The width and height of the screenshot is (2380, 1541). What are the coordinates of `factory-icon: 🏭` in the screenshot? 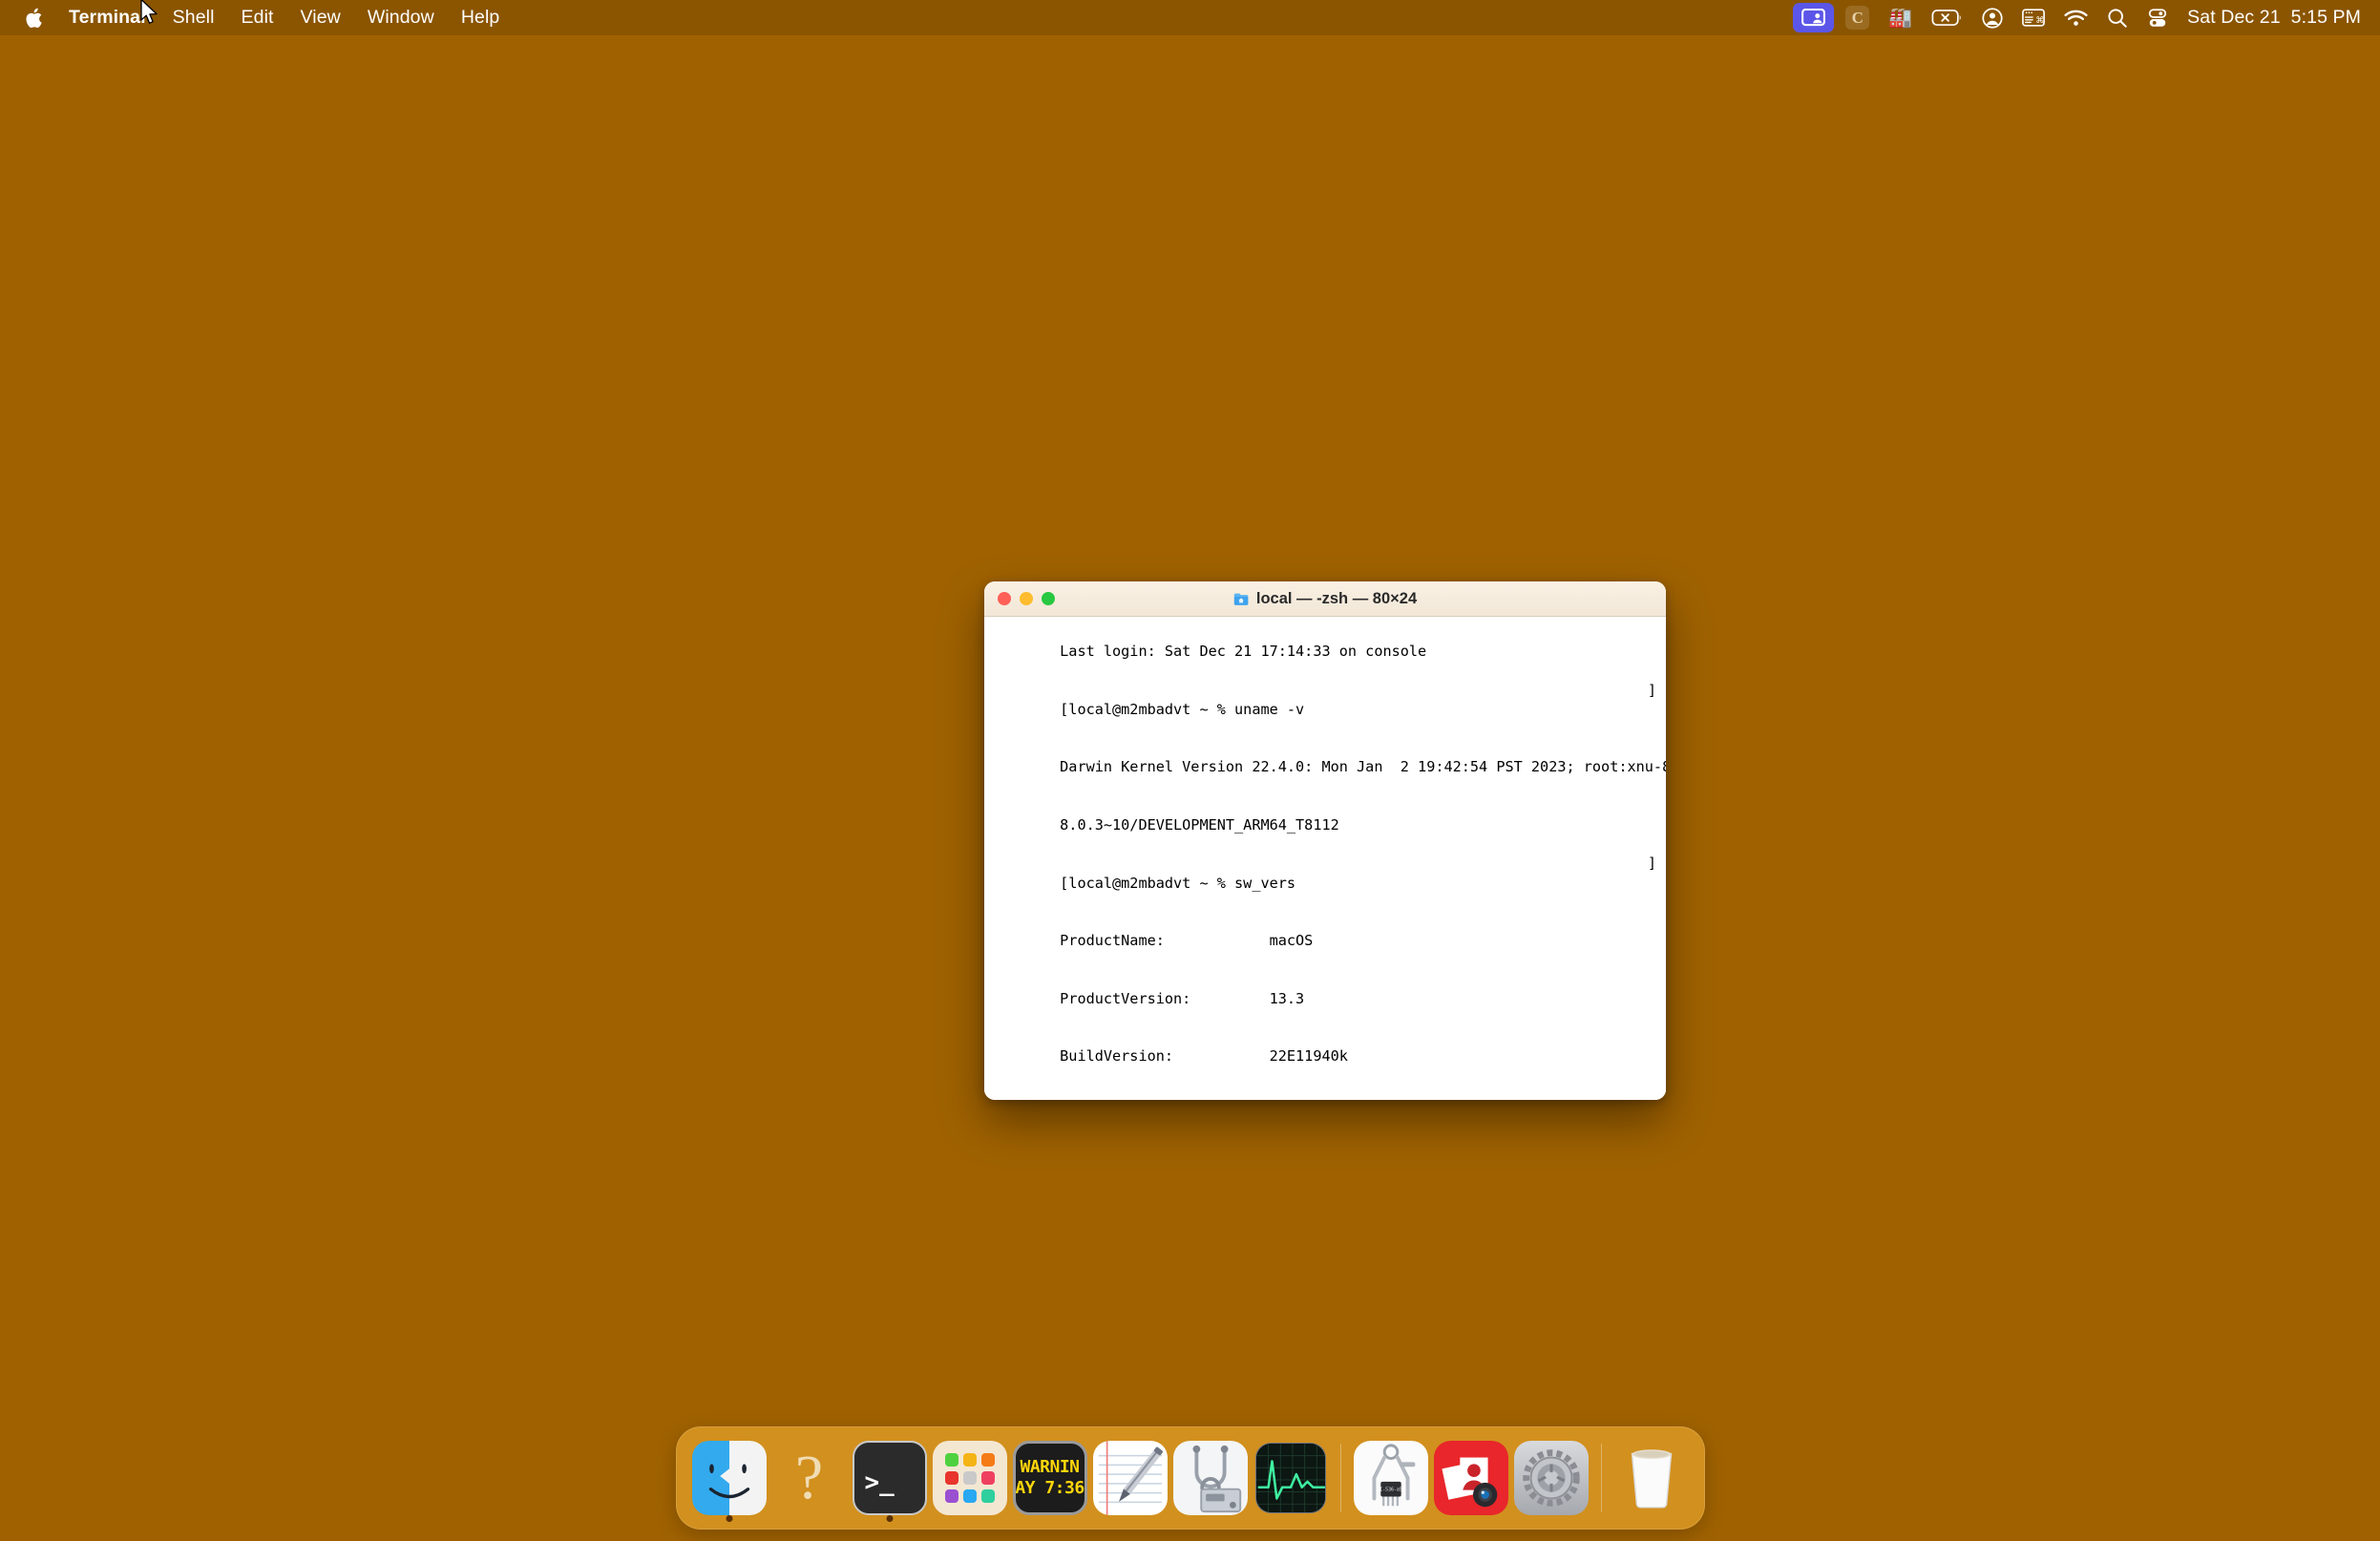 It's located at (1900, 17).